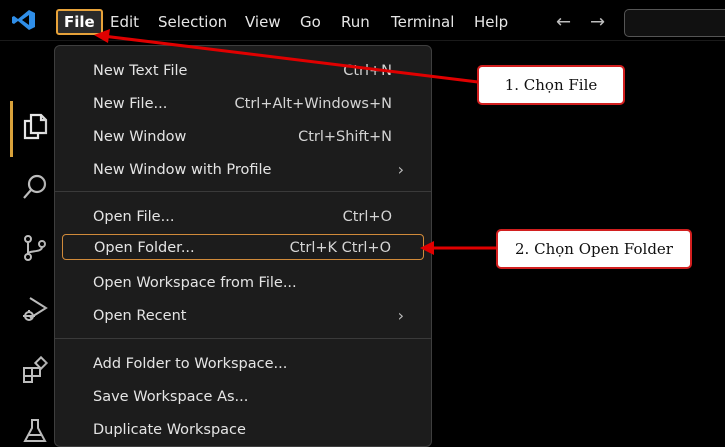 The height and width of the screenshot is (447, 725). What do you see at coordinates (551, 85) in the screenshot?
I see `callout-step1: 1. Chọn File` at bounding box center [551, 85].